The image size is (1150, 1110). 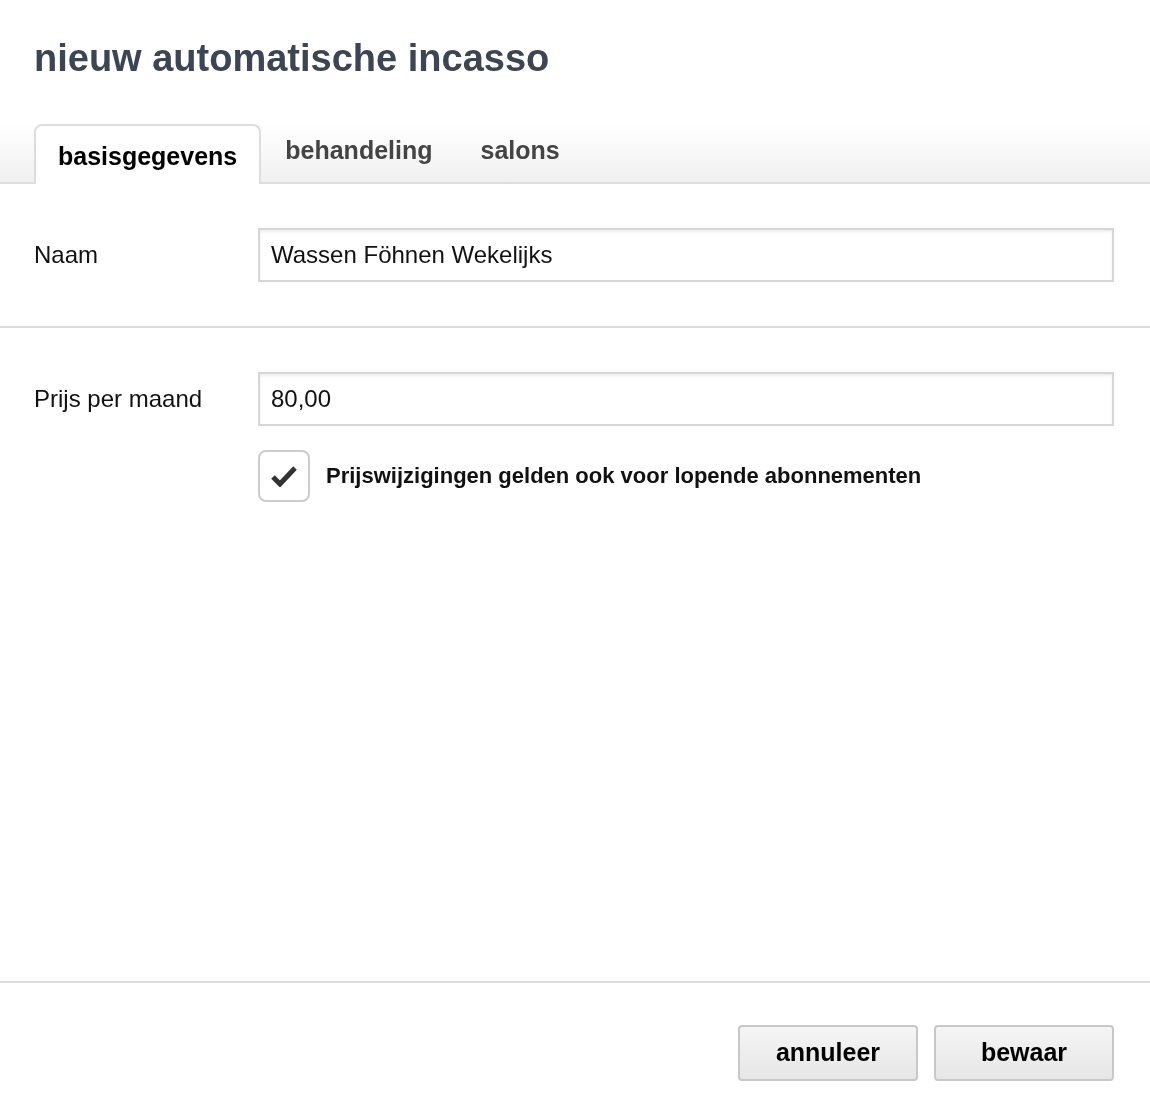 I want to click on field-label: Prijs per maand, so click(x=119, y=398).